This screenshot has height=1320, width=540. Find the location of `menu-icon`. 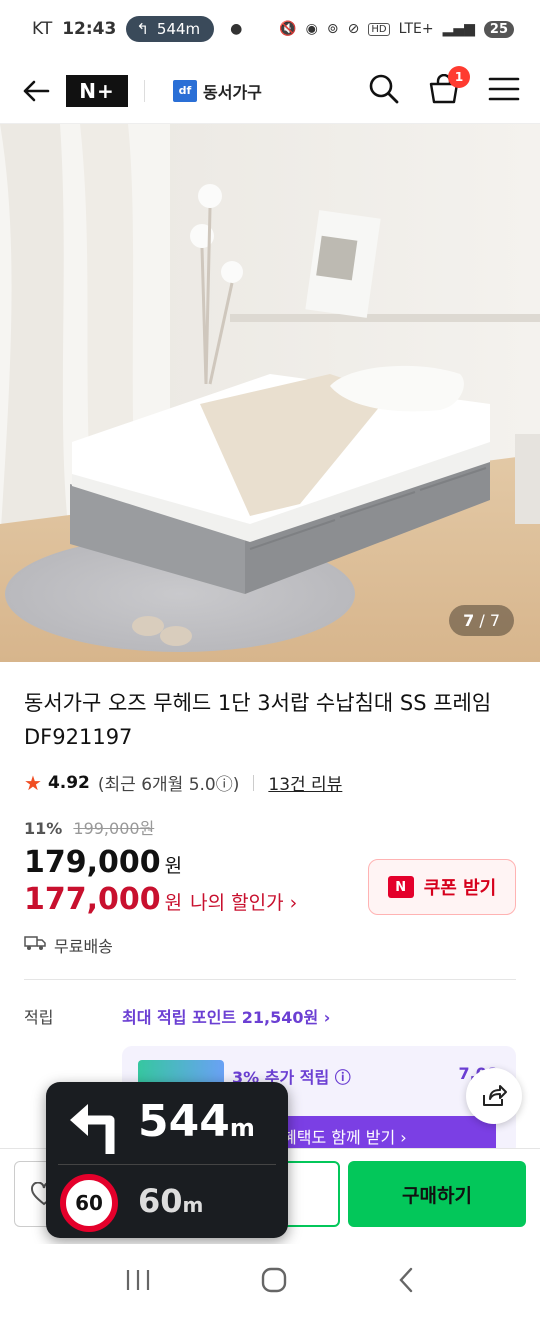

menu-icon is located at coordinates (504, 91).